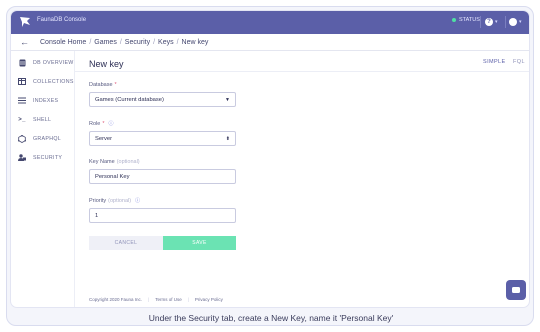 This screenshot has height=332, width=540. I want to click on main-header: New key SIMPLE FQL, so click(302, 61).